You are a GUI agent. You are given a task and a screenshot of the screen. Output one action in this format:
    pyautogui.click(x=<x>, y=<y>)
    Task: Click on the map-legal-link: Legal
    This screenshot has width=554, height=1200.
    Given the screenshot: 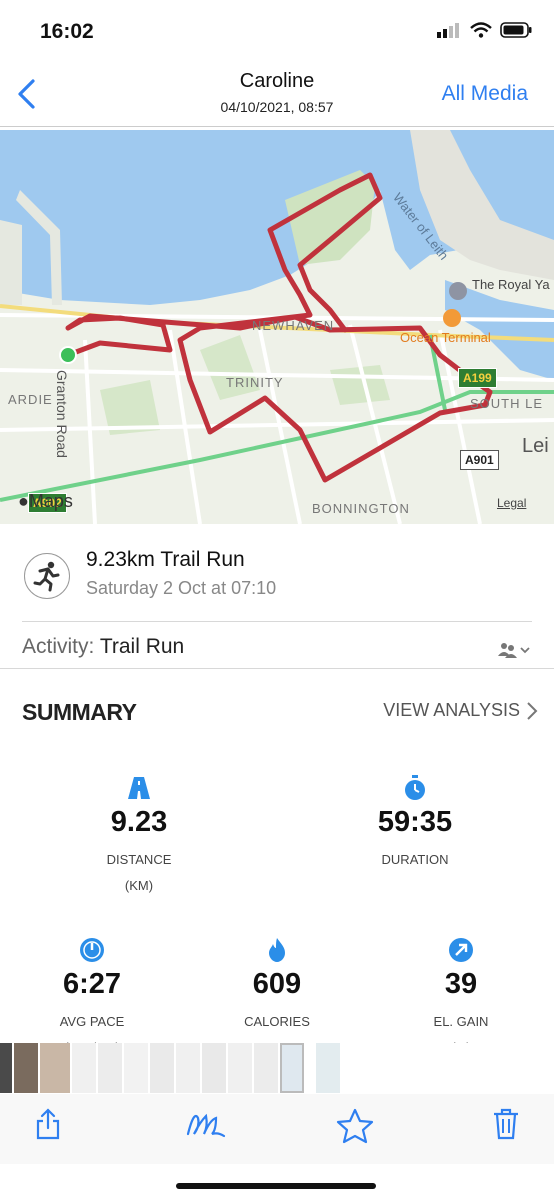 What is the action you would take?
    pyautogui.click(x=511, y=503)
    